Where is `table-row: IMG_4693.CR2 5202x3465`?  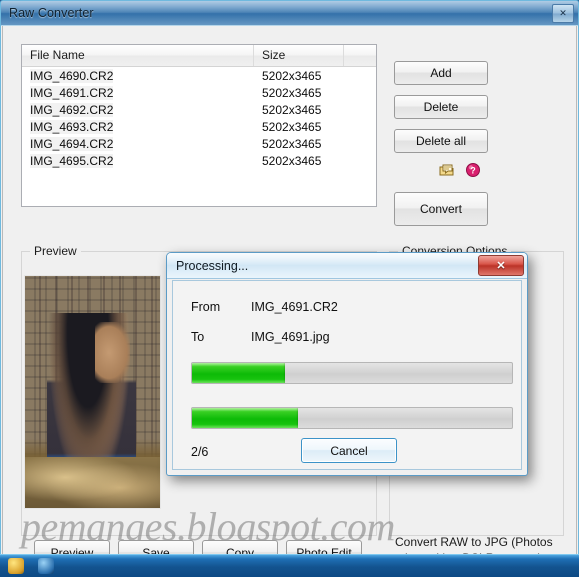 table-row: IMG_4693.CR2 5202x3465 is located at coordinates (199, 126).